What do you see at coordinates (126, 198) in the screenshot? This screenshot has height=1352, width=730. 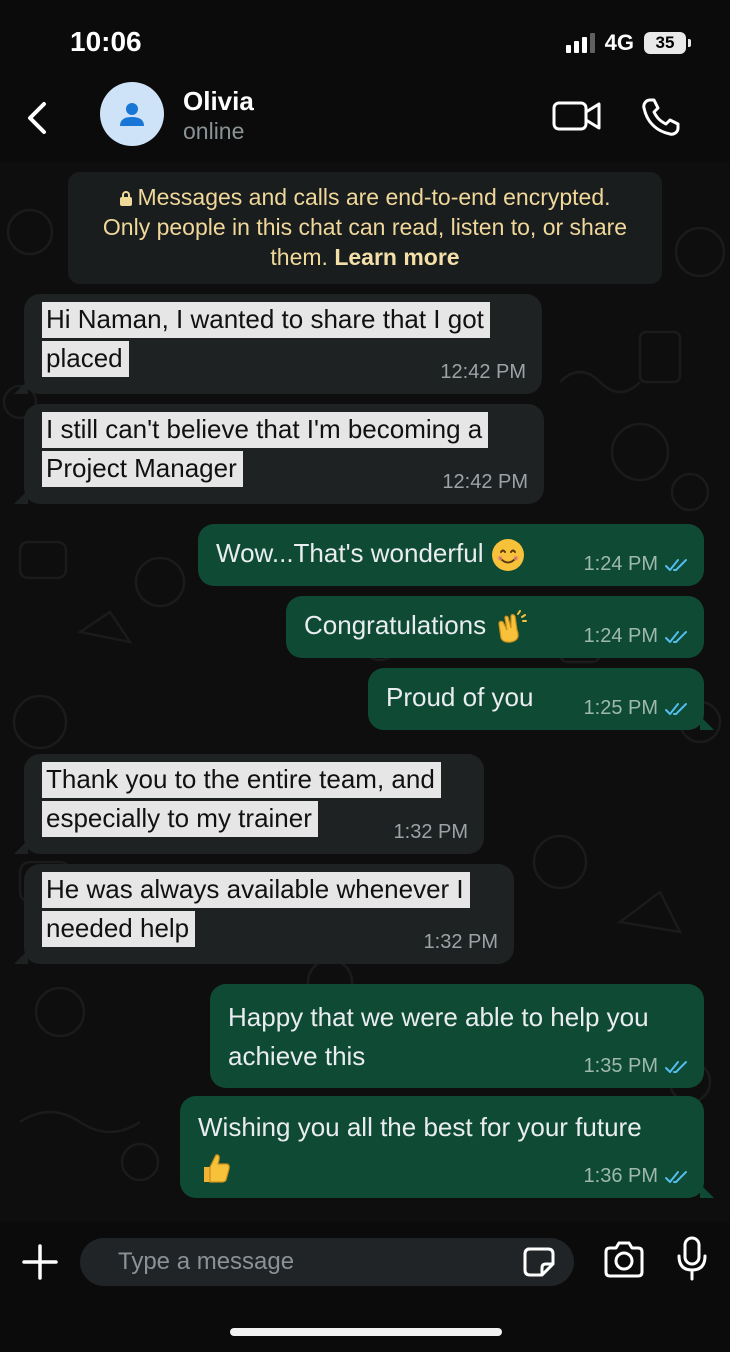 I see `lock-icon` at bounding box center [126, 198].